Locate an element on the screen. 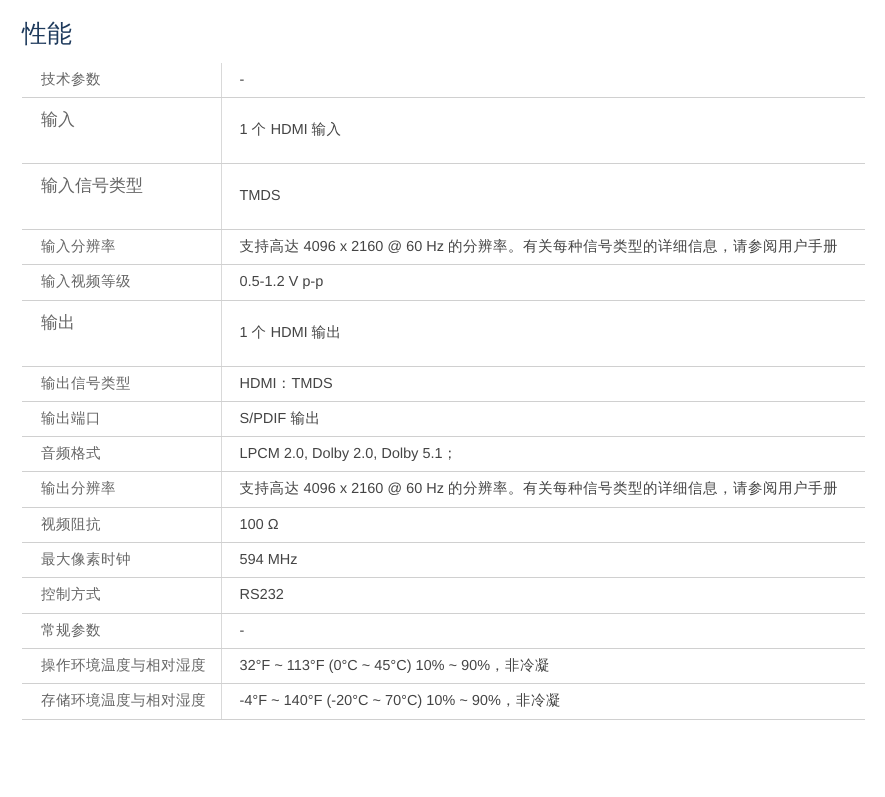  spec-label: 输入 is located at coordinates (58, 119).